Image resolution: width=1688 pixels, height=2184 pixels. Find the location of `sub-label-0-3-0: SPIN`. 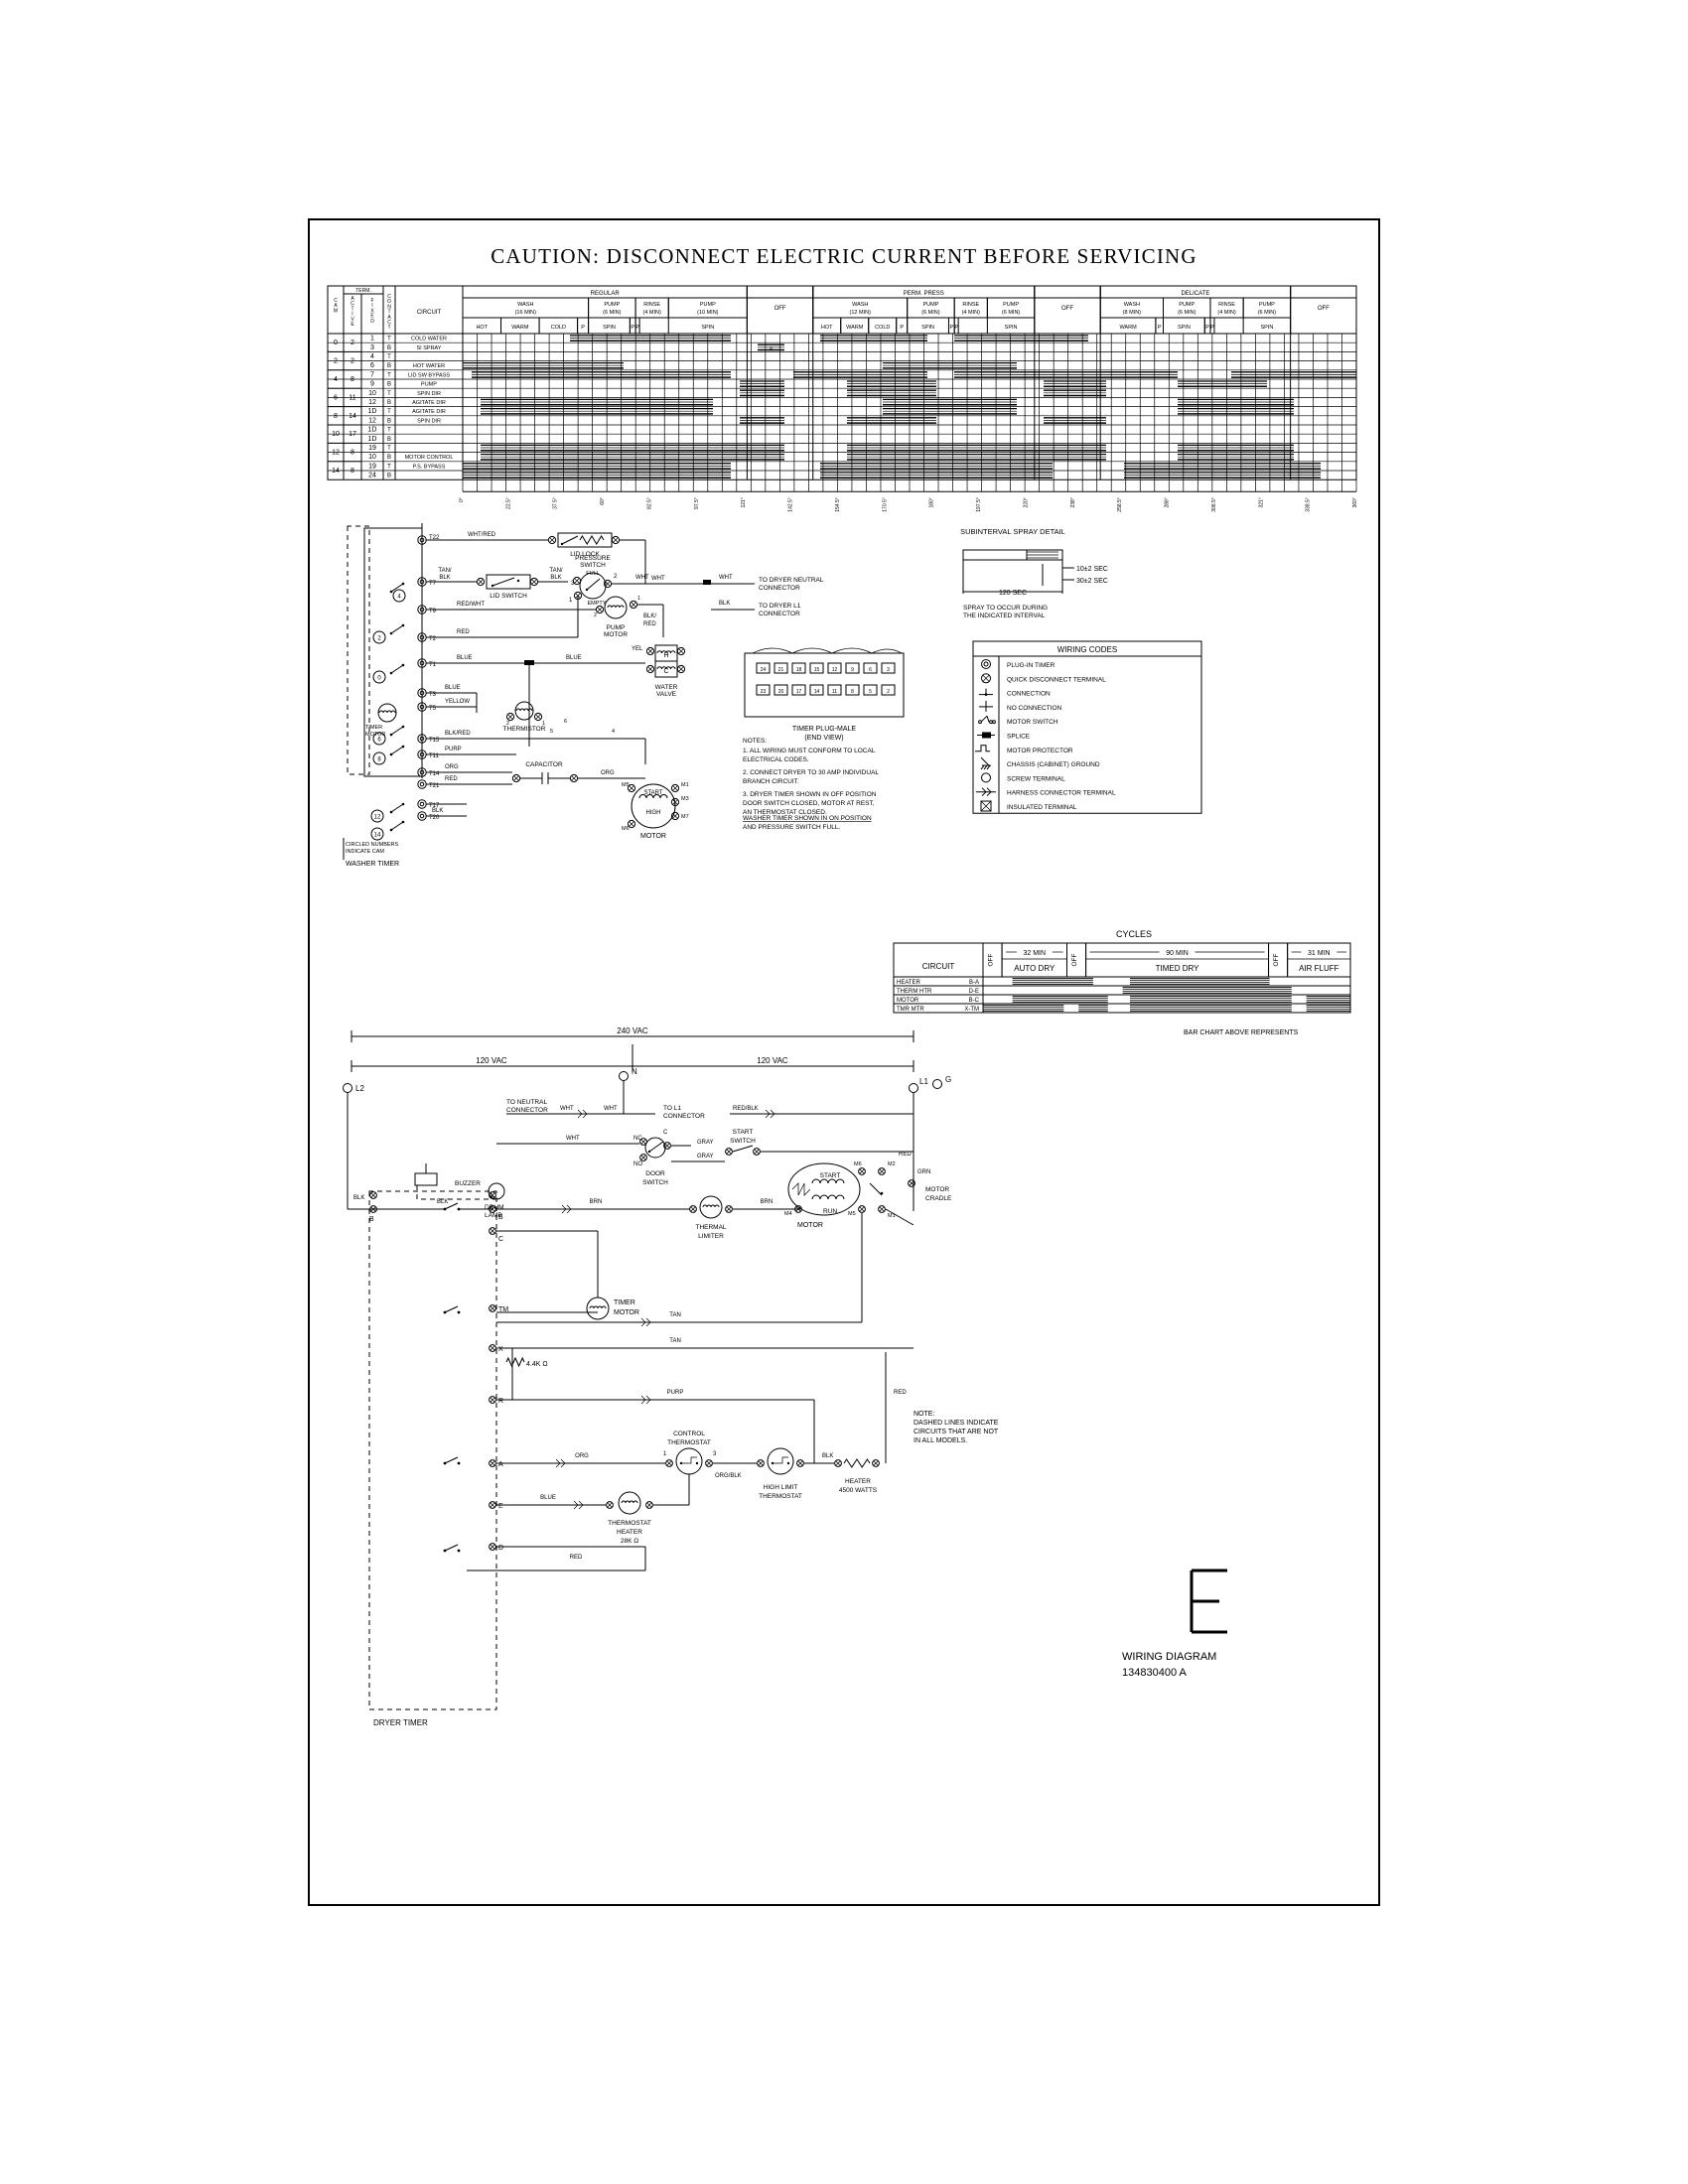

sub-label-0-3-0: SPIN is located at coordinates (707, 328).